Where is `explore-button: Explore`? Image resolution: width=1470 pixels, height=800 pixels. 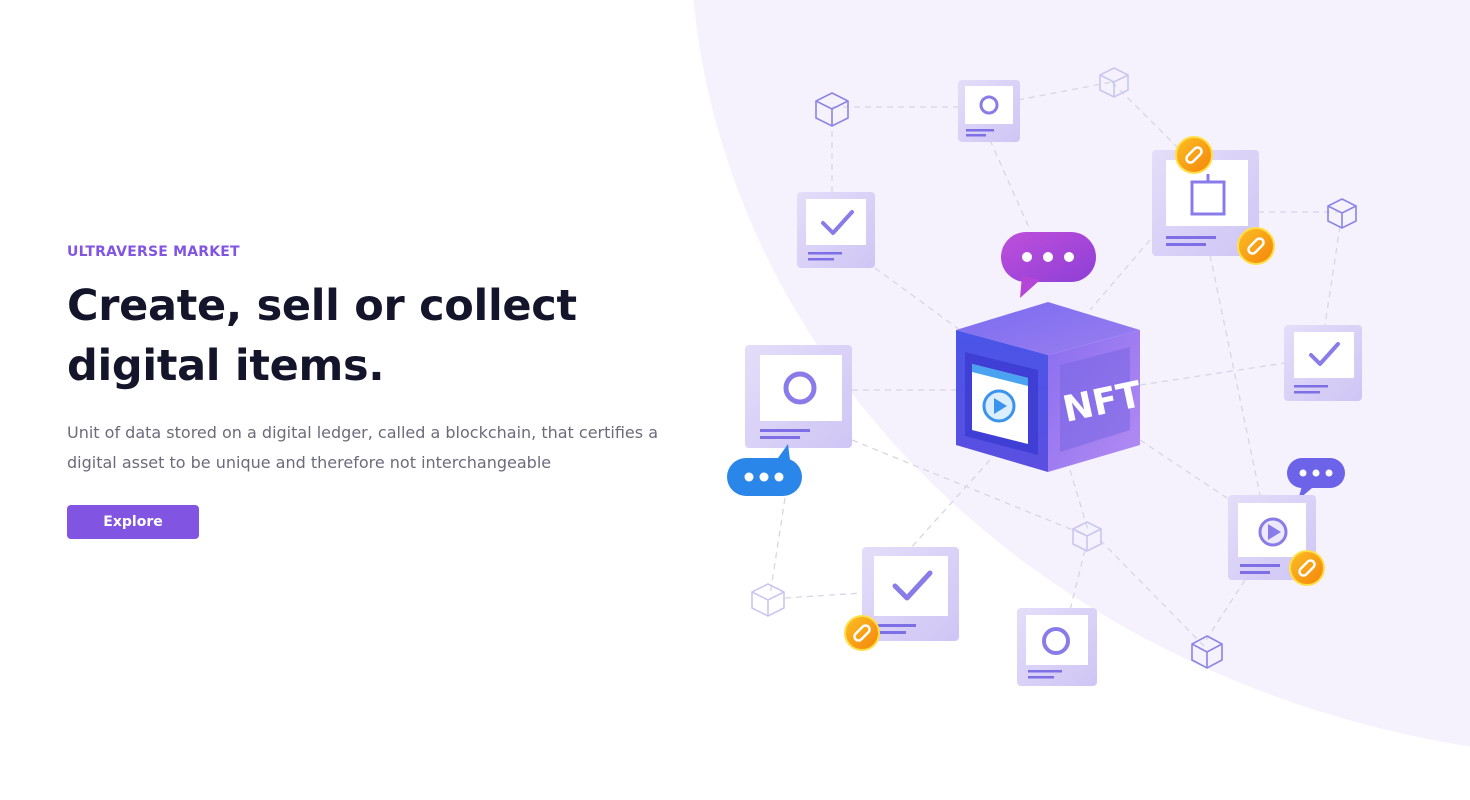
explore-button: Explore is located at coordinates (133, 522).